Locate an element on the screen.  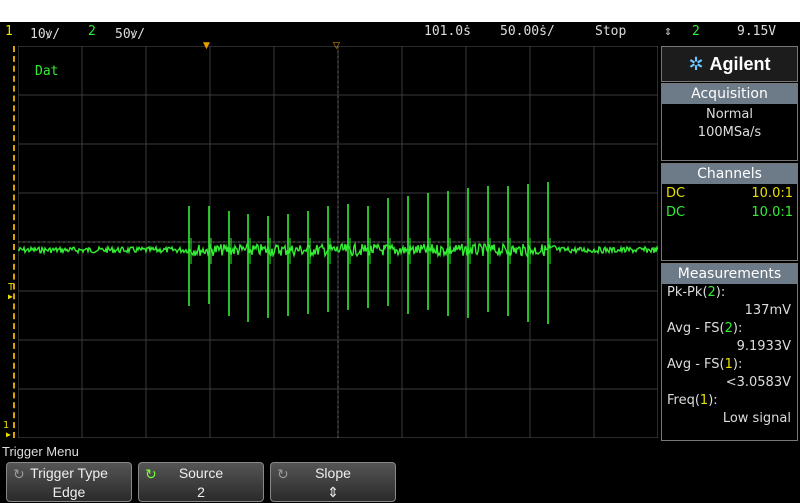
trigger-level: 9.15V is located at coordinates (757, 31).